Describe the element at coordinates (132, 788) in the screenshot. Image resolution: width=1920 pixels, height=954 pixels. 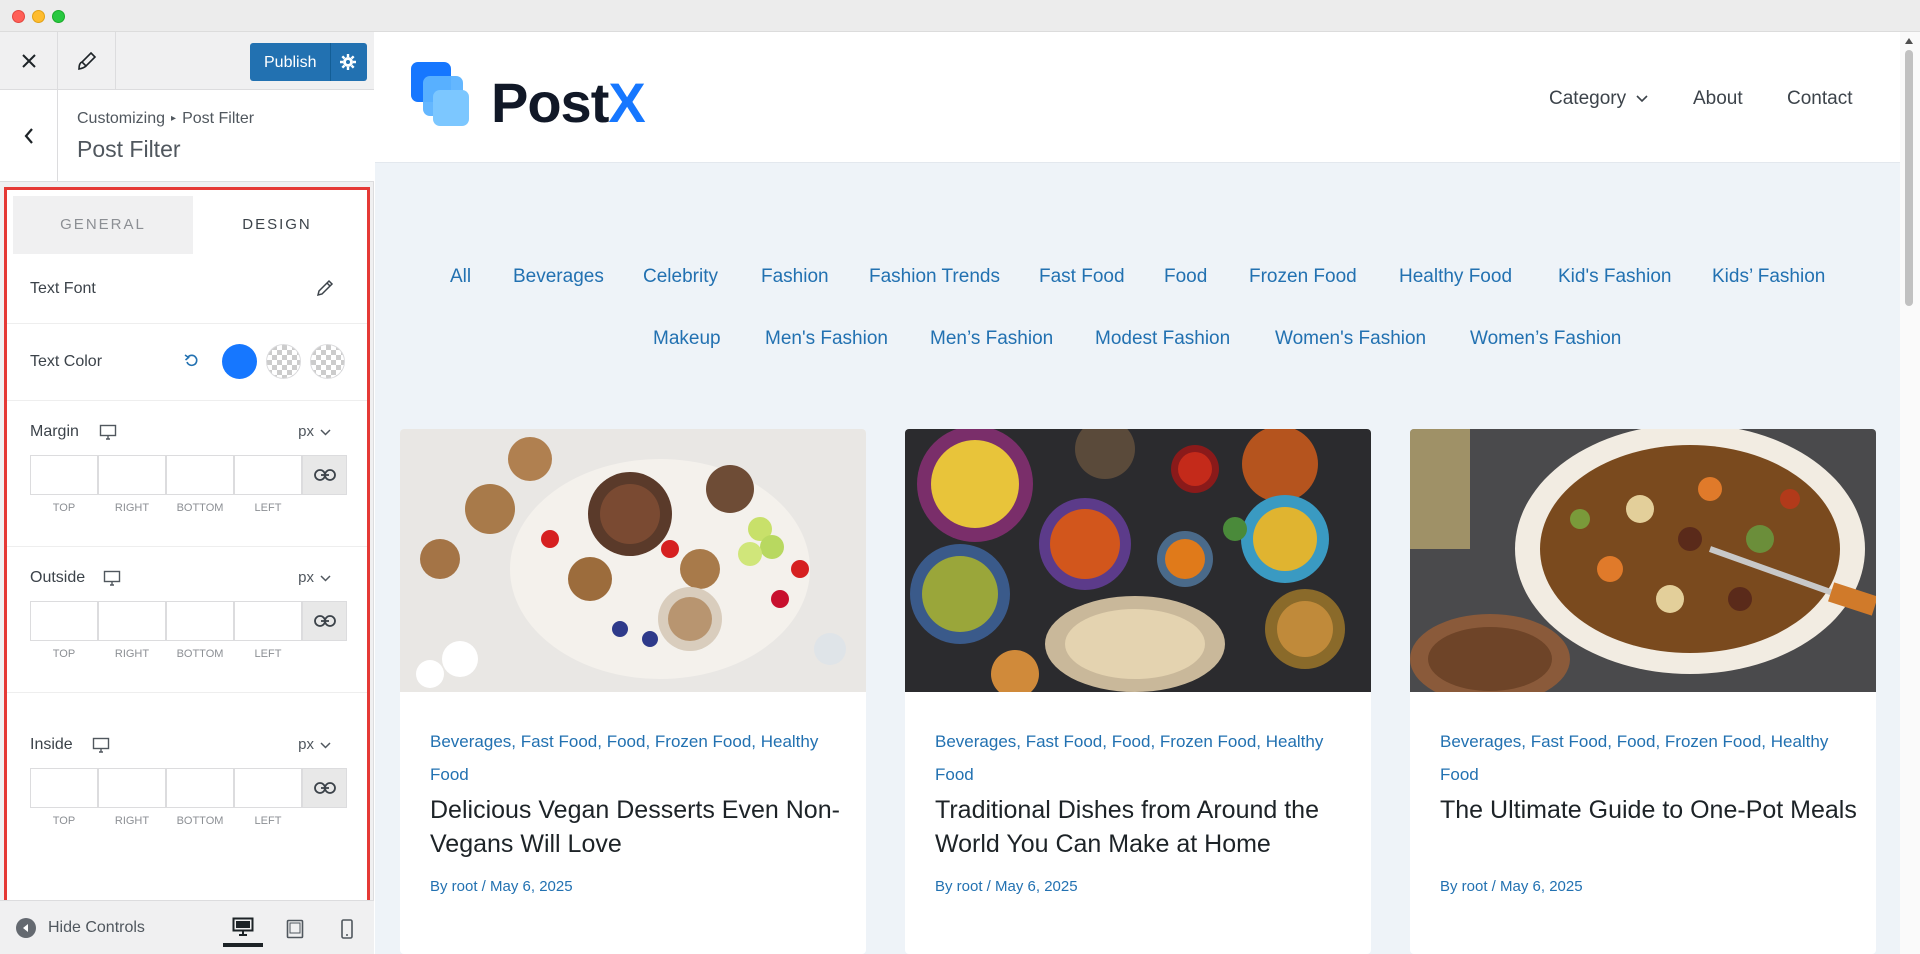
I see `inside-right-input` at that location.